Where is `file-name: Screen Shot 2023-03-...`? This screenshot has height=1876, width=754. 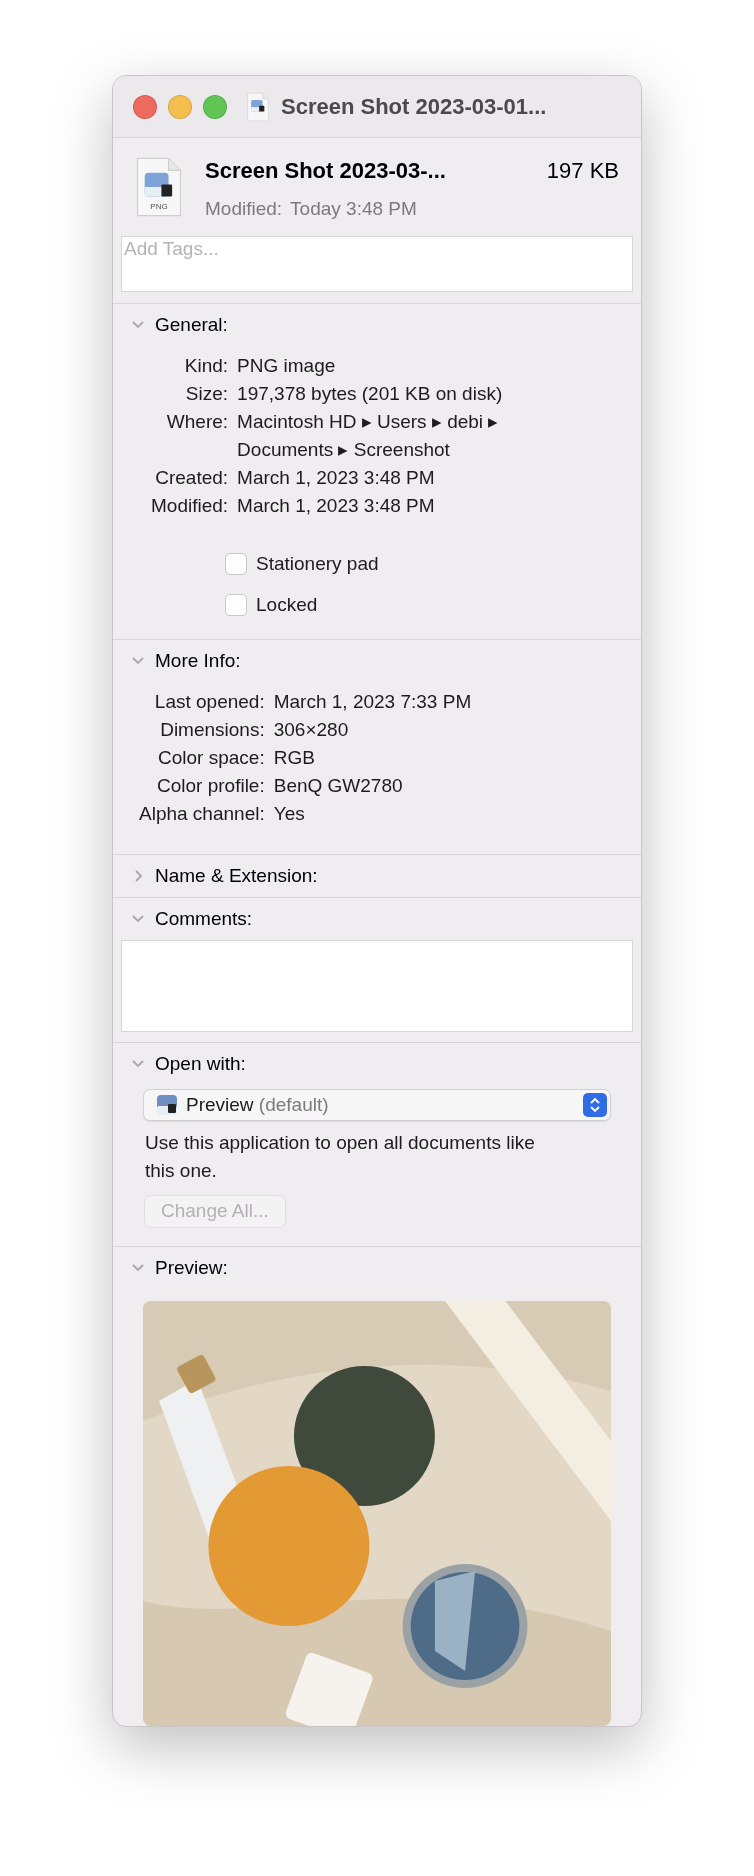
file-name: Screen Shot 2023-03-... is located at coordinates (325, 171).